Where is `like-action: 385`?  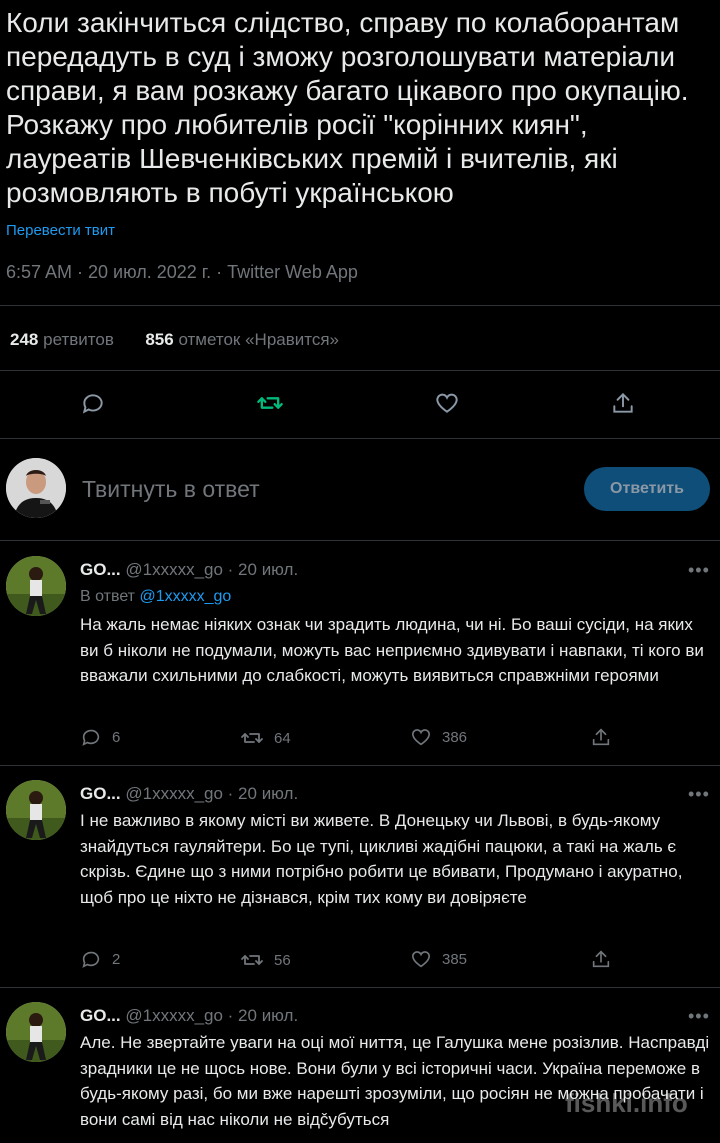
like-action: 385 is located at coordinates (438, 959).